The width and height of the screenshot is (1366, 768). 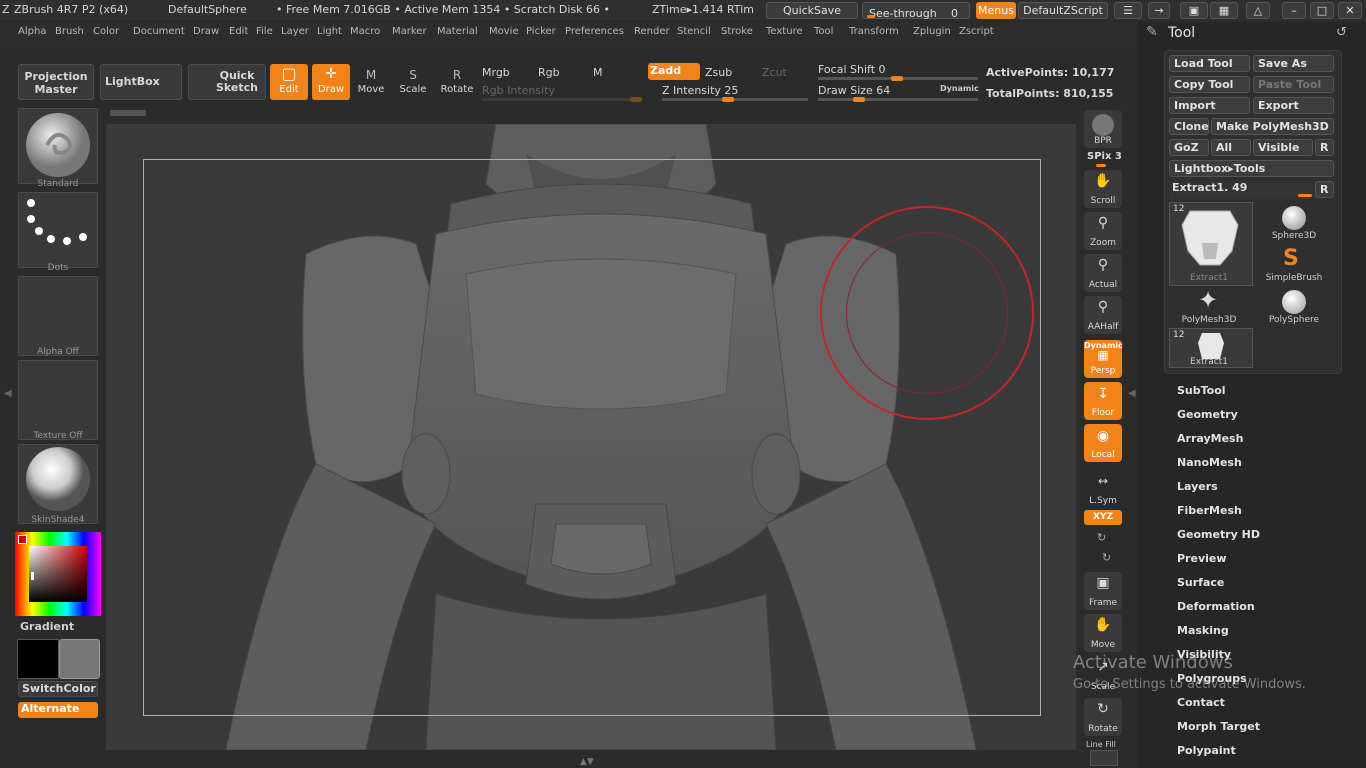 What do you see at coordinates (1208, 300) in the screenshot?
I see `polymesh3d-star-icon: ✦` at bounding box center [1208, 300].